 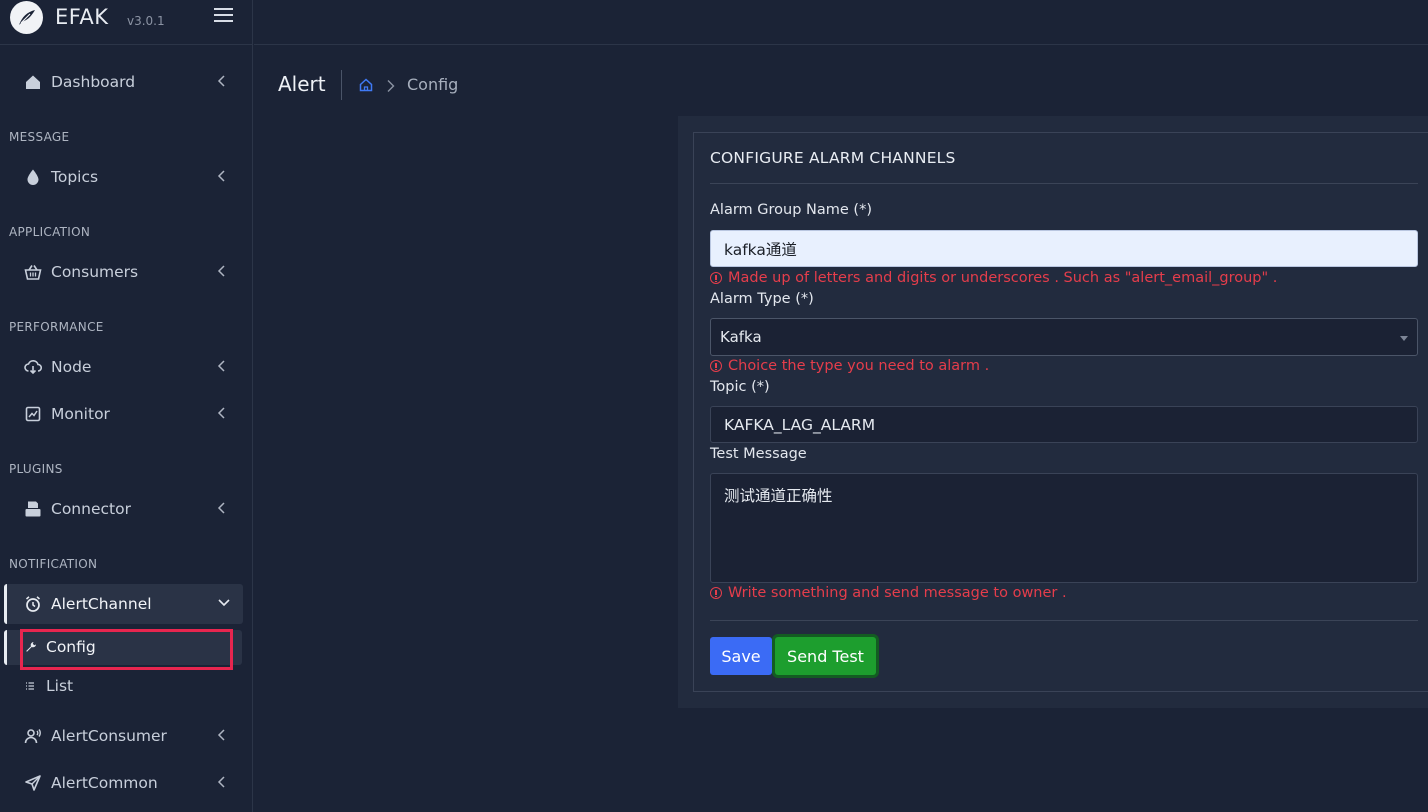 I want to click on sidebar-item-topics: Topics, so click(x=123, y=177).